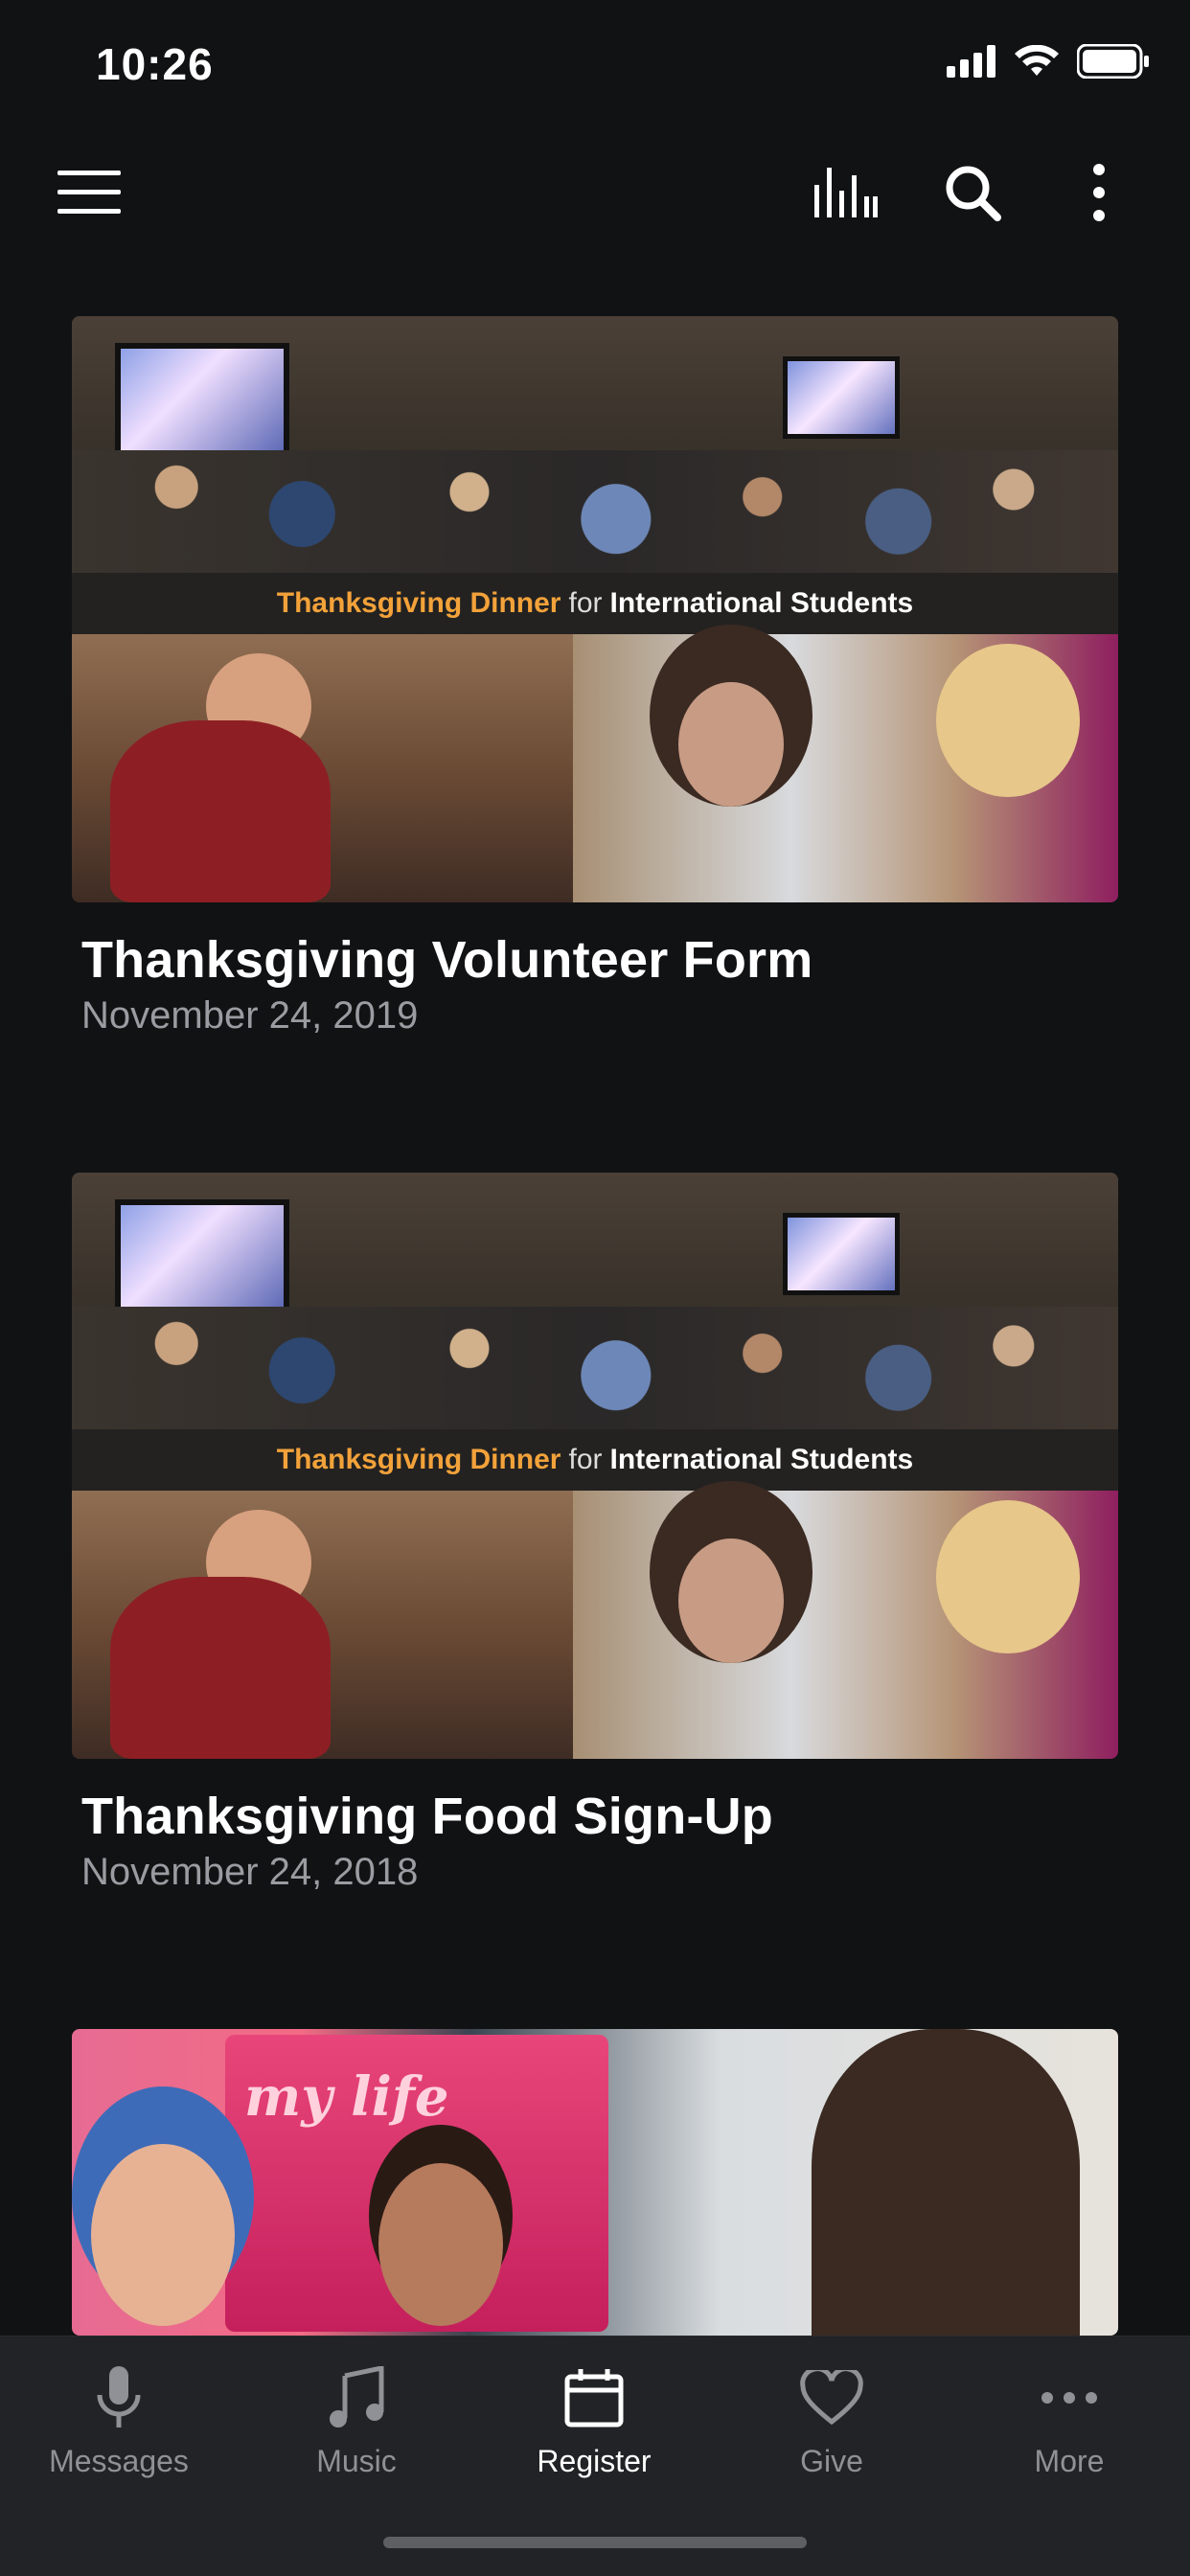  I want to click on tab-more: More, so click(1069, 2427).